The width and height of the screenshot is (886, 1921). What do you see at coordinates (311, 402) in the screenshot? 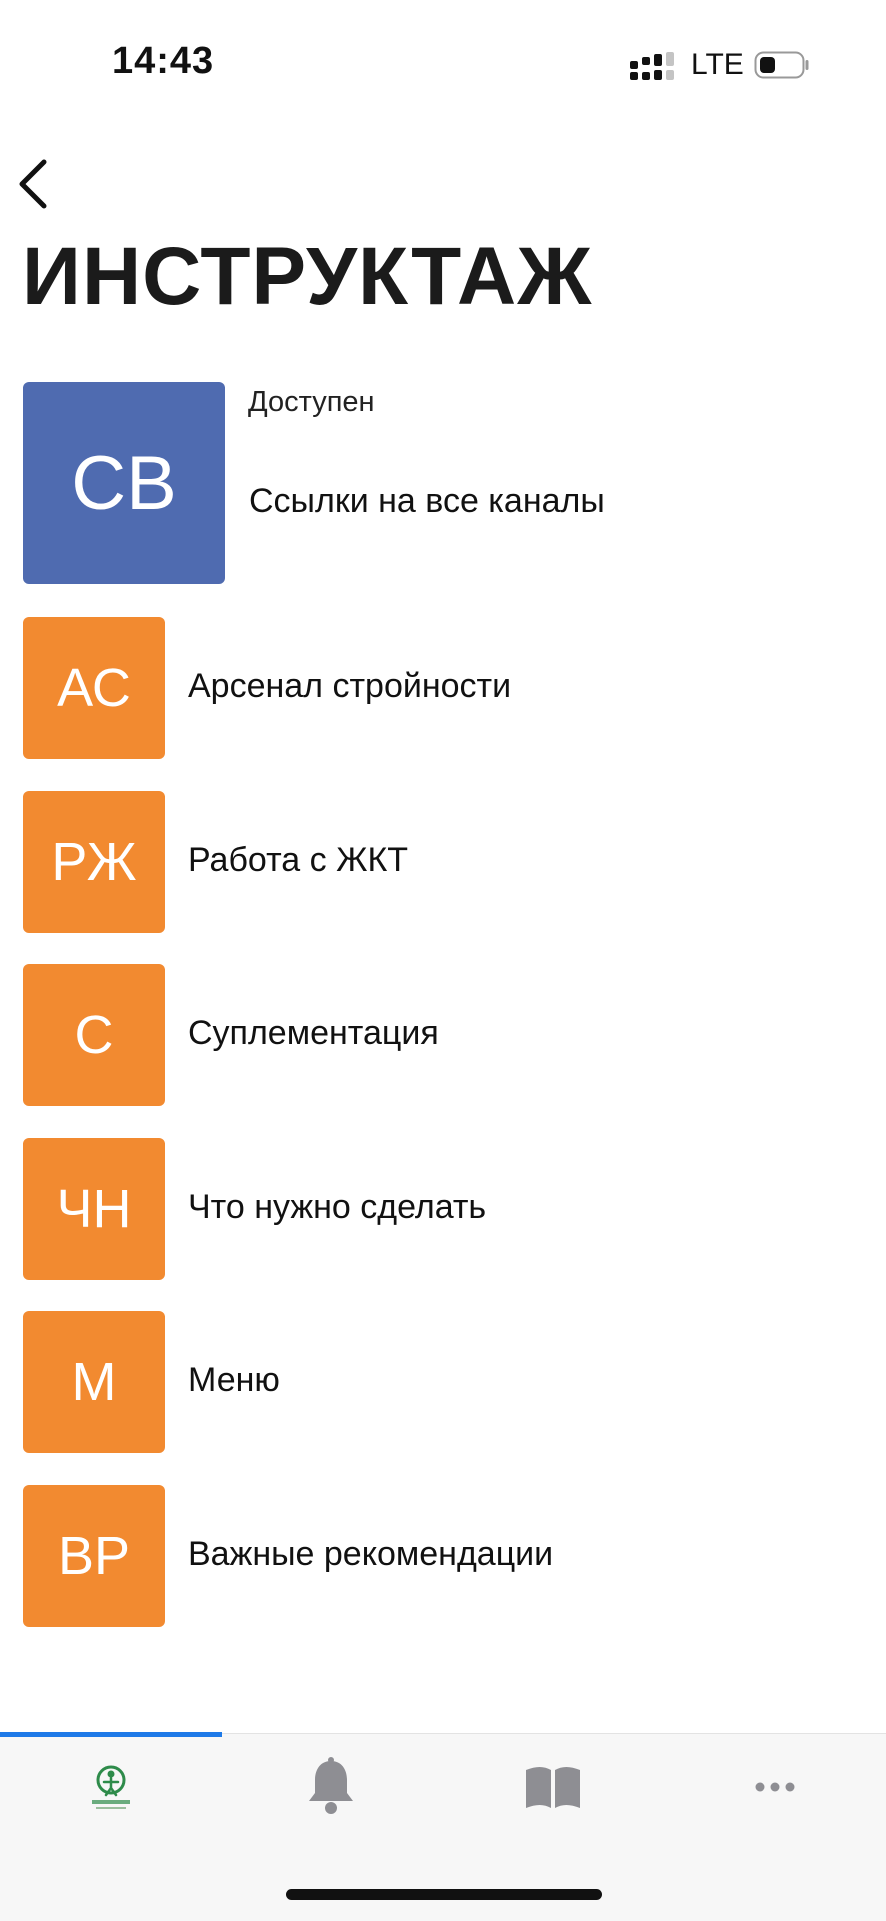
I see `item-status: Доступен` at bounding box center [311, 402].